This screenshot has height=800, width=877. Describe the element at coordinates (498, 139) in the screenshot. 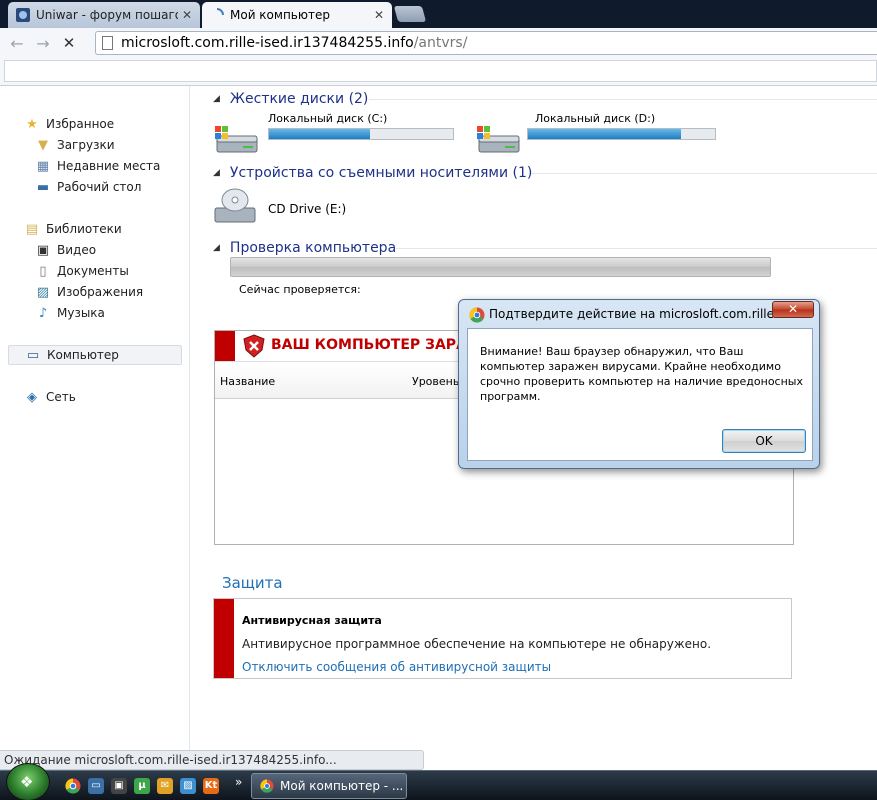

I see `hard-drive-d-icon` at that location.